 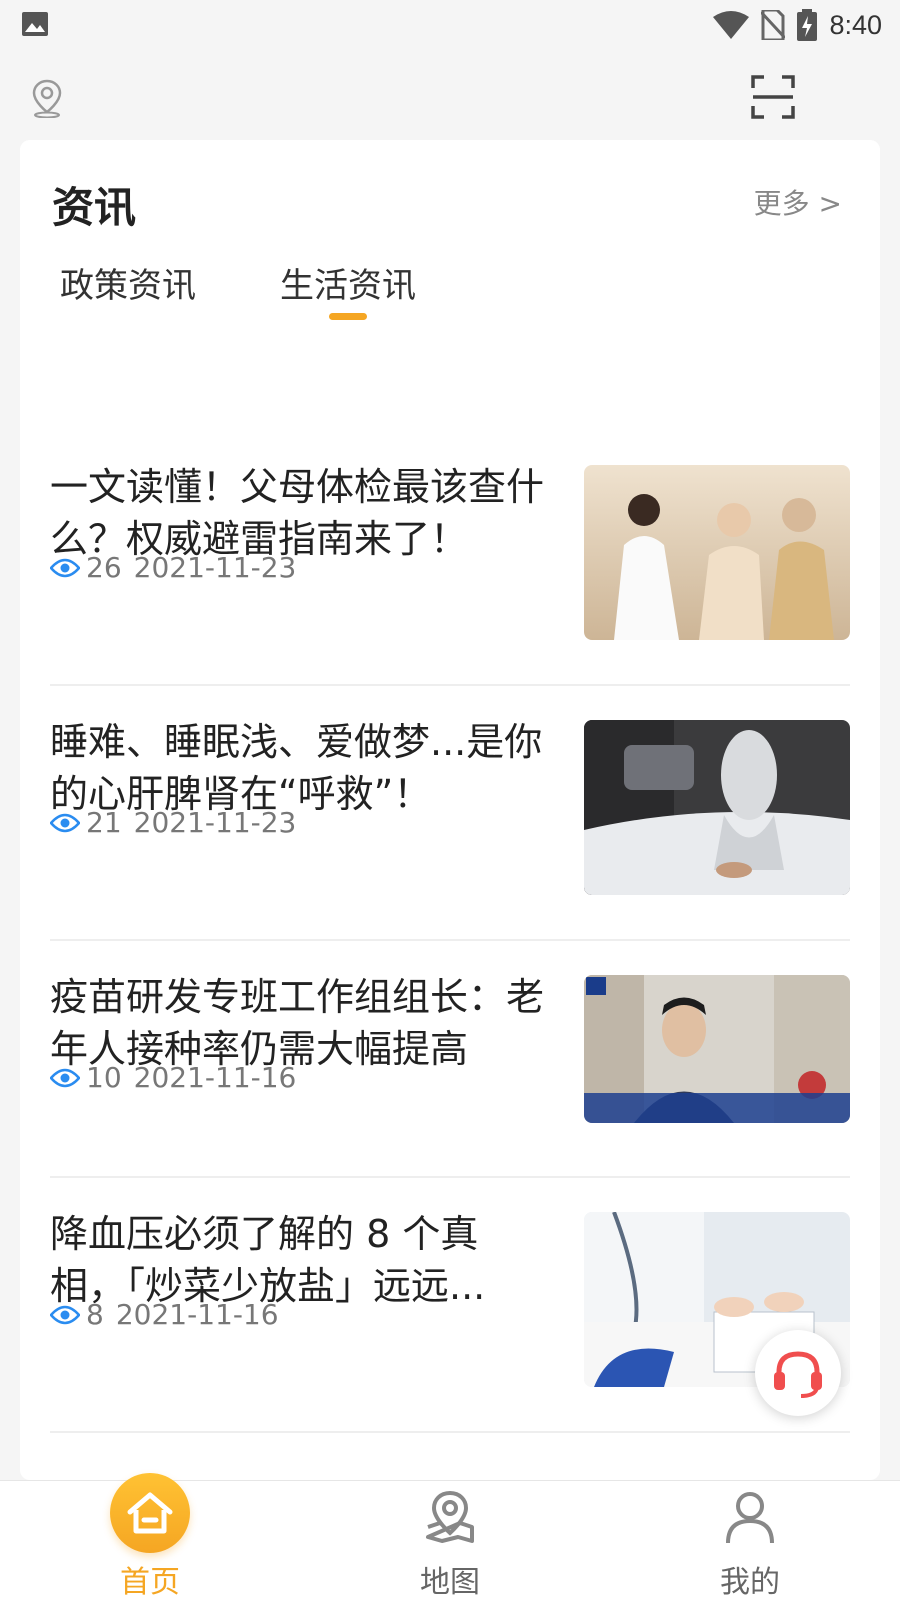 I want to click on more-link: 更多 >, so click(x=798, y=202).